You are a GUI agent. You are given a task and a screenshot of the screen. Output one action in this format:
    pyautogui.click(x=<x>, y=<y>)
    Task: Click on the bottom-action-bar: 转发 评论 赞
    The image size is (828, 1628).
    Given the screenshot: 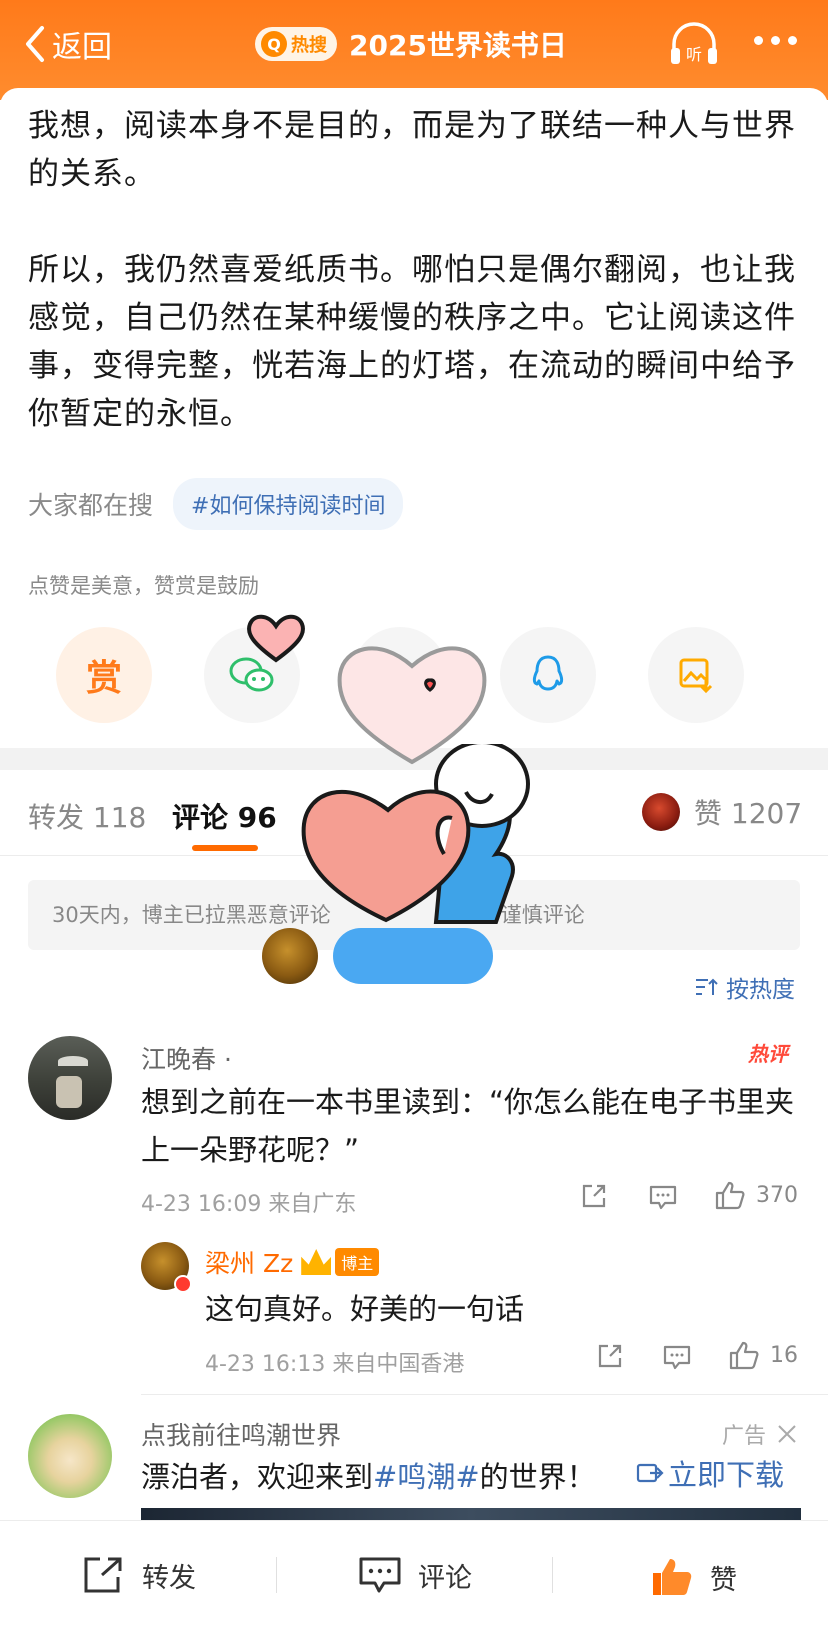 What is the action you would take?
    pyautogui.click(x=414, y=1574)
    